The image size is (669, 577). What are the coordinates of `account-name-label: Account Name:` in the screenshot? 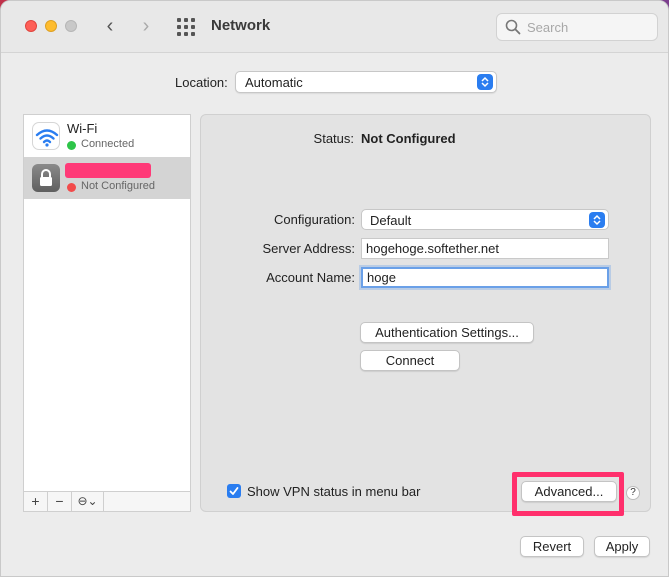 It's located at (310, 277).